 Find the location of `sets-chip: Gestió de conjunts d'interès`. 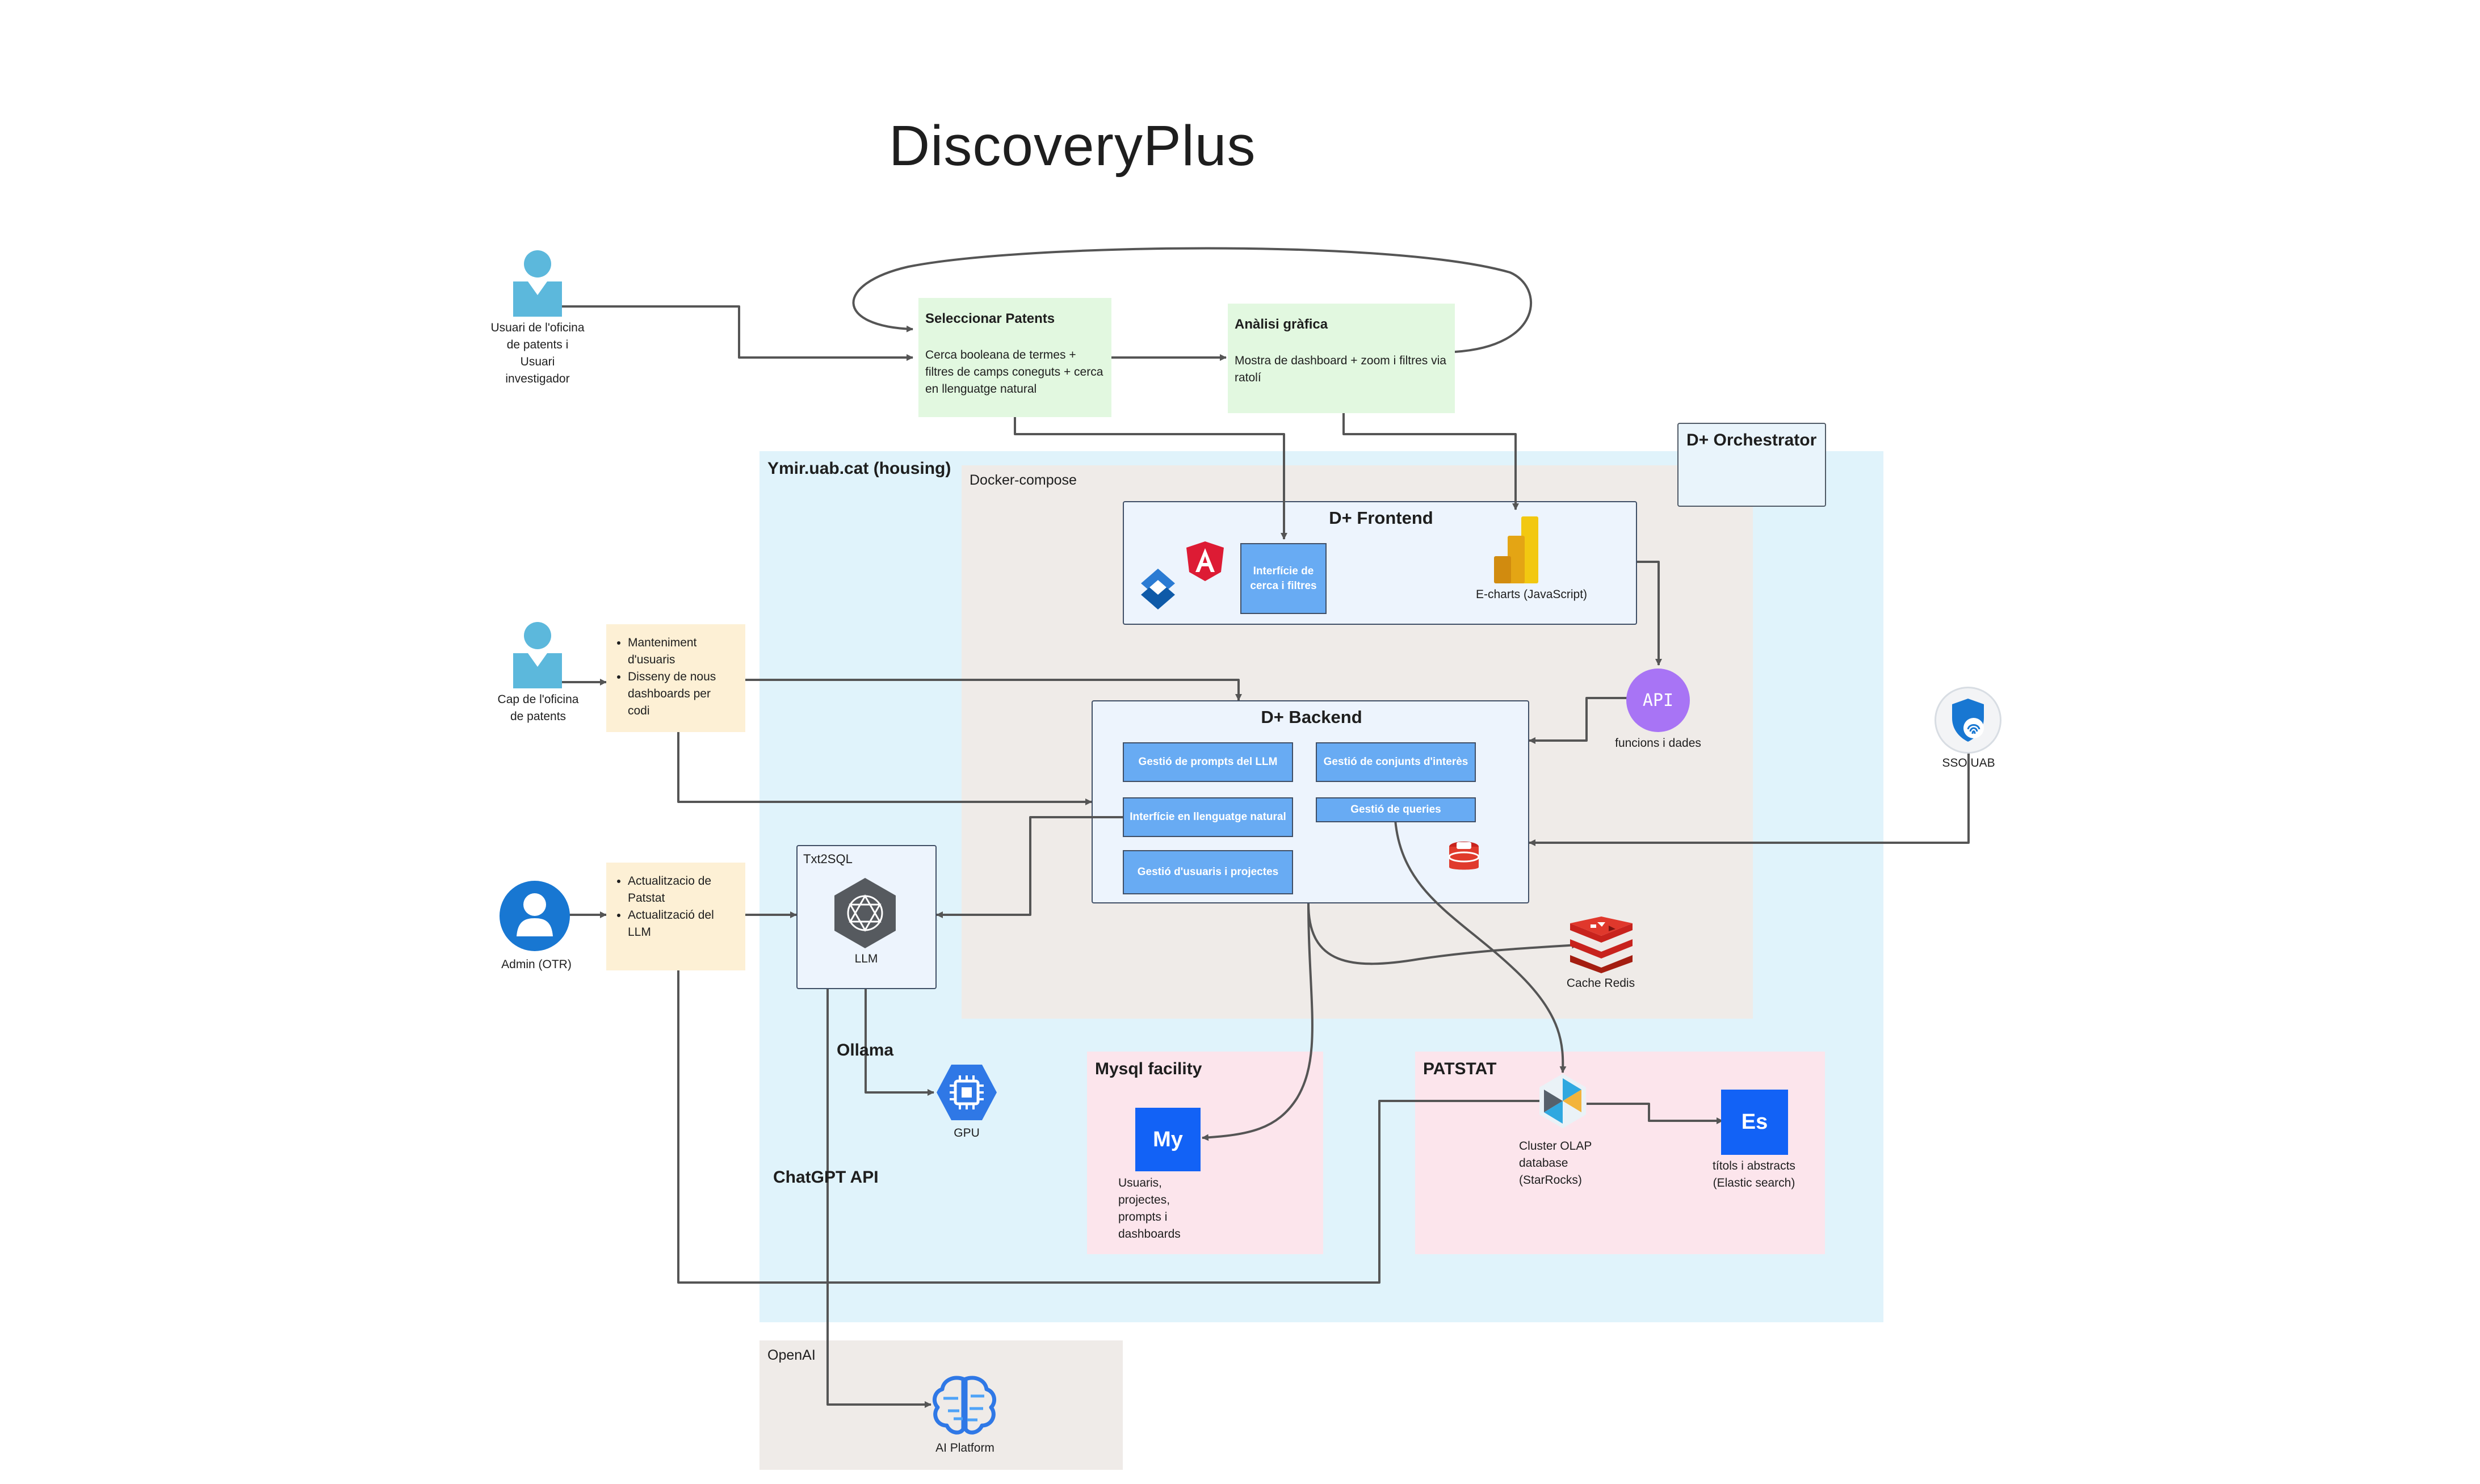

sets-chip: Gestió de conjunts d'interès is located at coordinates (1396, 762).